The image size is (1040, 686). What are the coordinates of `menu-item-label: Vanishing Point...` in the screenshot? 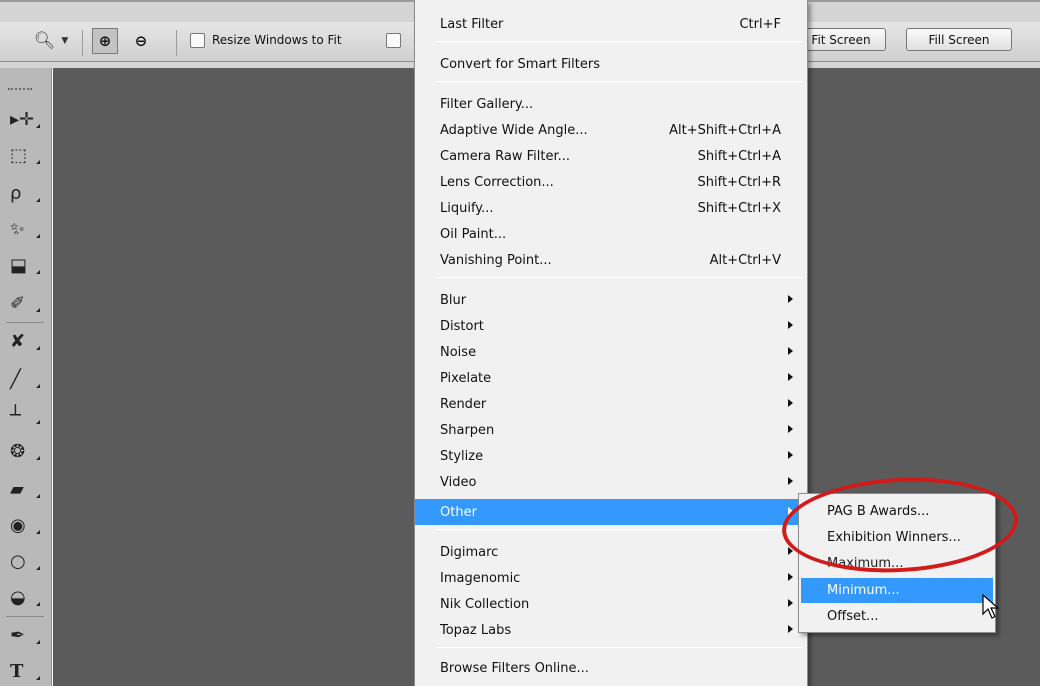 It's located at (496, 260).